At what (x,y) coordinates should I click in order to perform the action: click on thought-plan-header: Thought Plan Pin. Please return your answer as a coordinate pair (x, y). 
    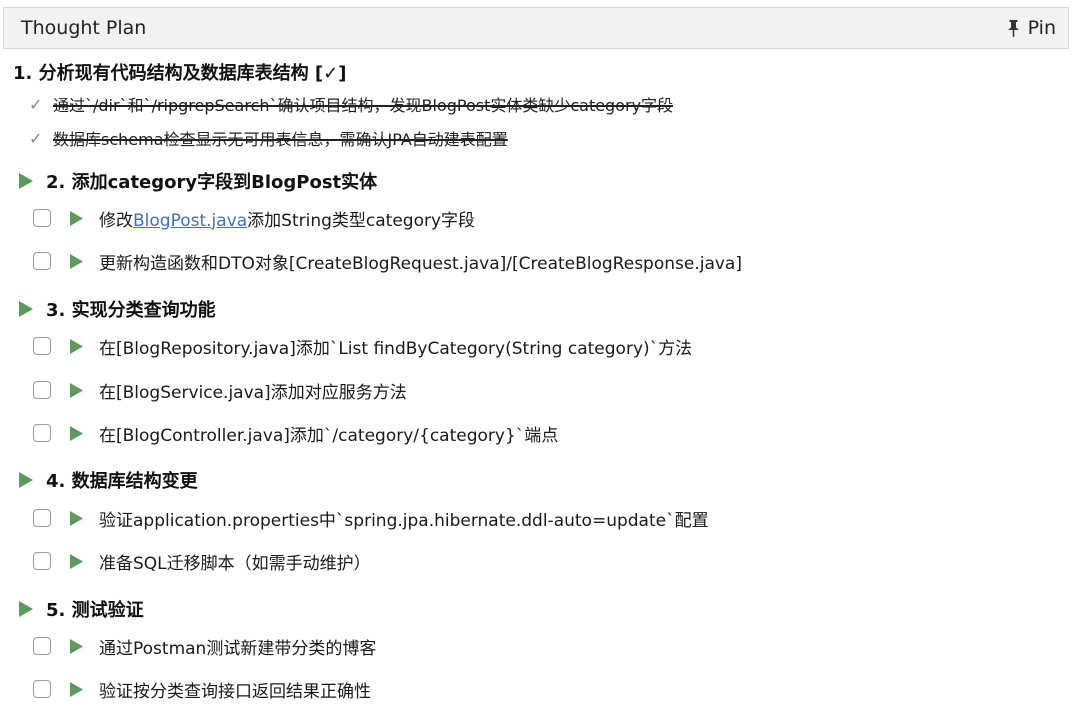
    Looking at the image, I should click on (536, 28).